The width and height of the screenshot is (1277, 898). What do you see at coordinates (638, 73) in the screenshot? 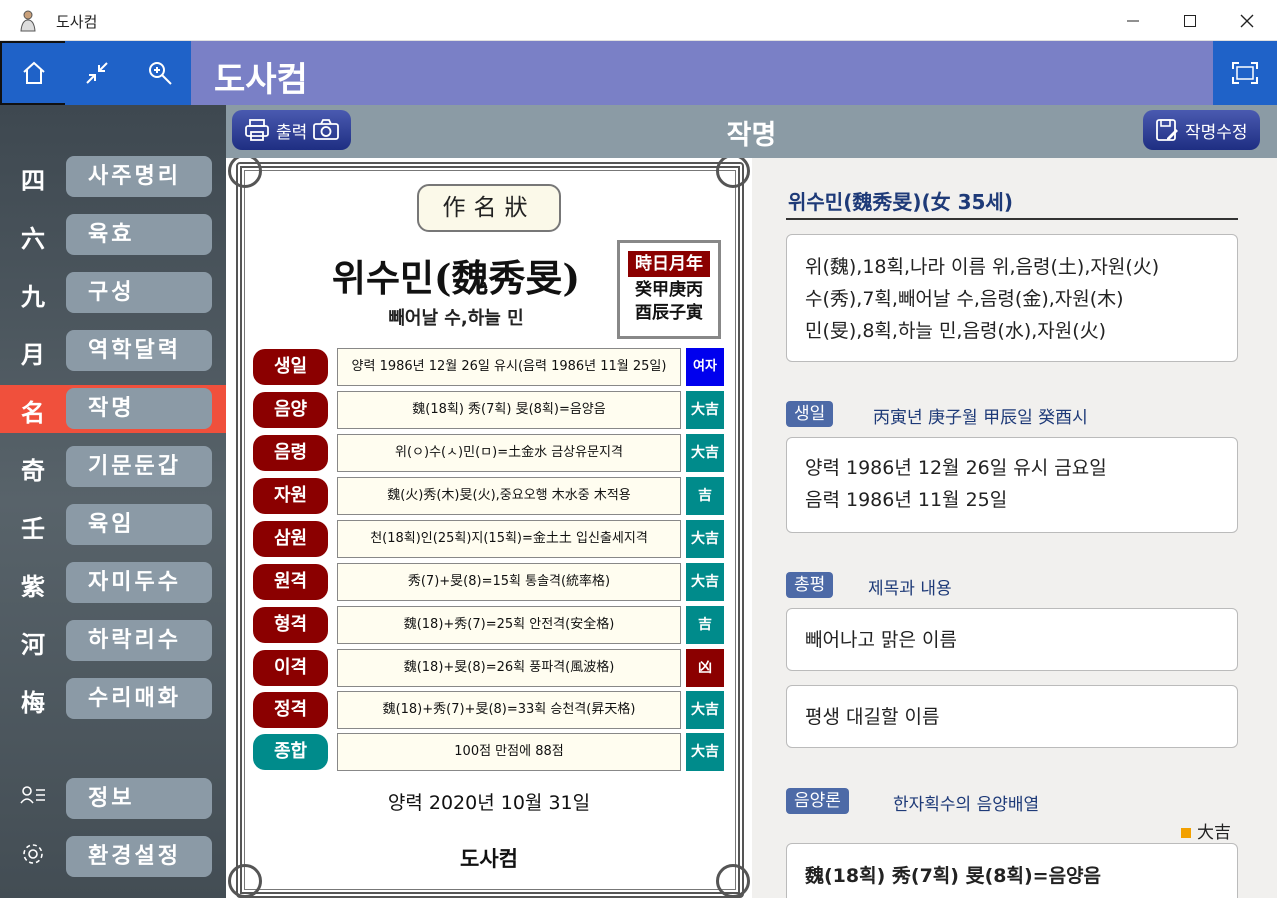
I see `app-header: 도사컴` at bounding box center [638, 73].